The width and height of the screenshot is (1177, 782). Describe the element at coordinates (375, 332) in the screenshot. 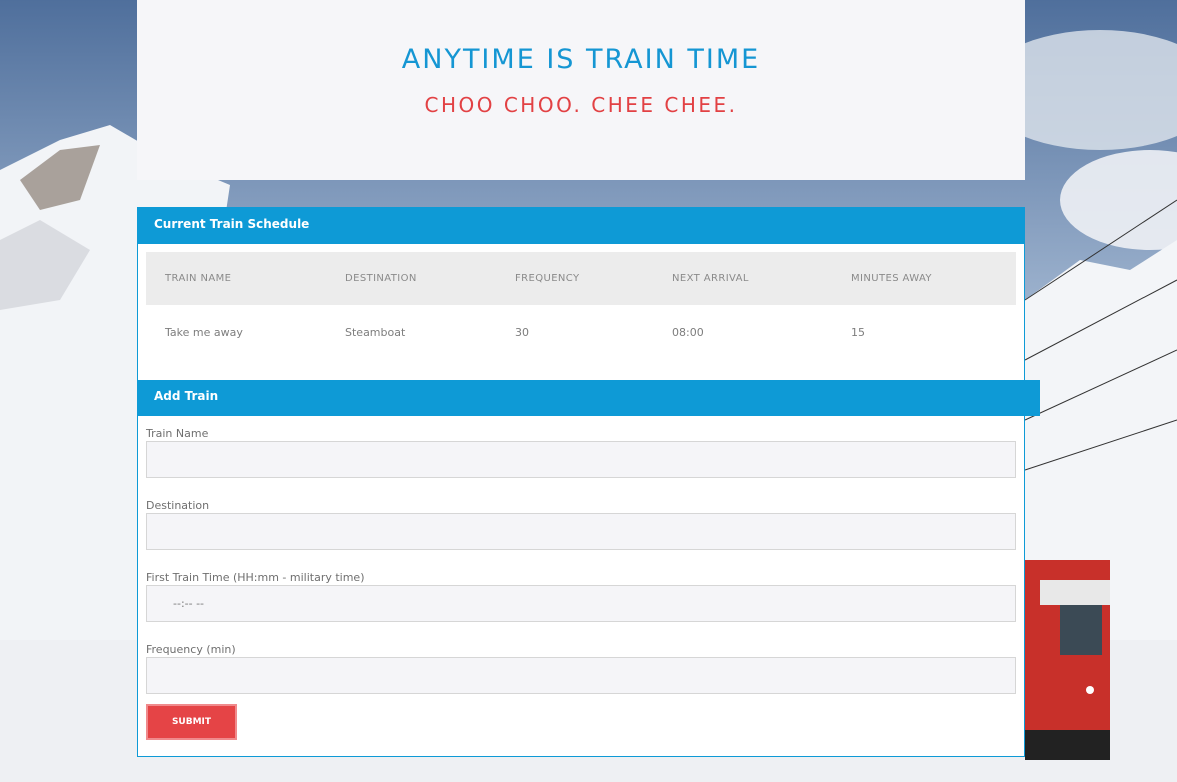

I see `cell-destination: Steamboat` at that location.